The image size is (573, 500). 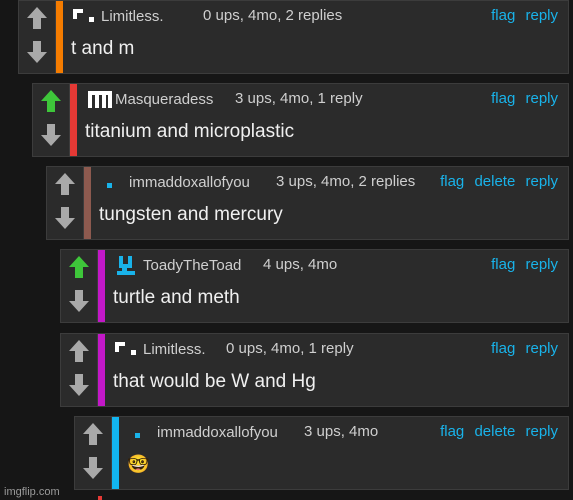 What do you see at coordinates (273, 15) in the screenshot?
I see `comment-stats: 0 ups, 4mo, 2 replies` at bounding box center [273, 15].